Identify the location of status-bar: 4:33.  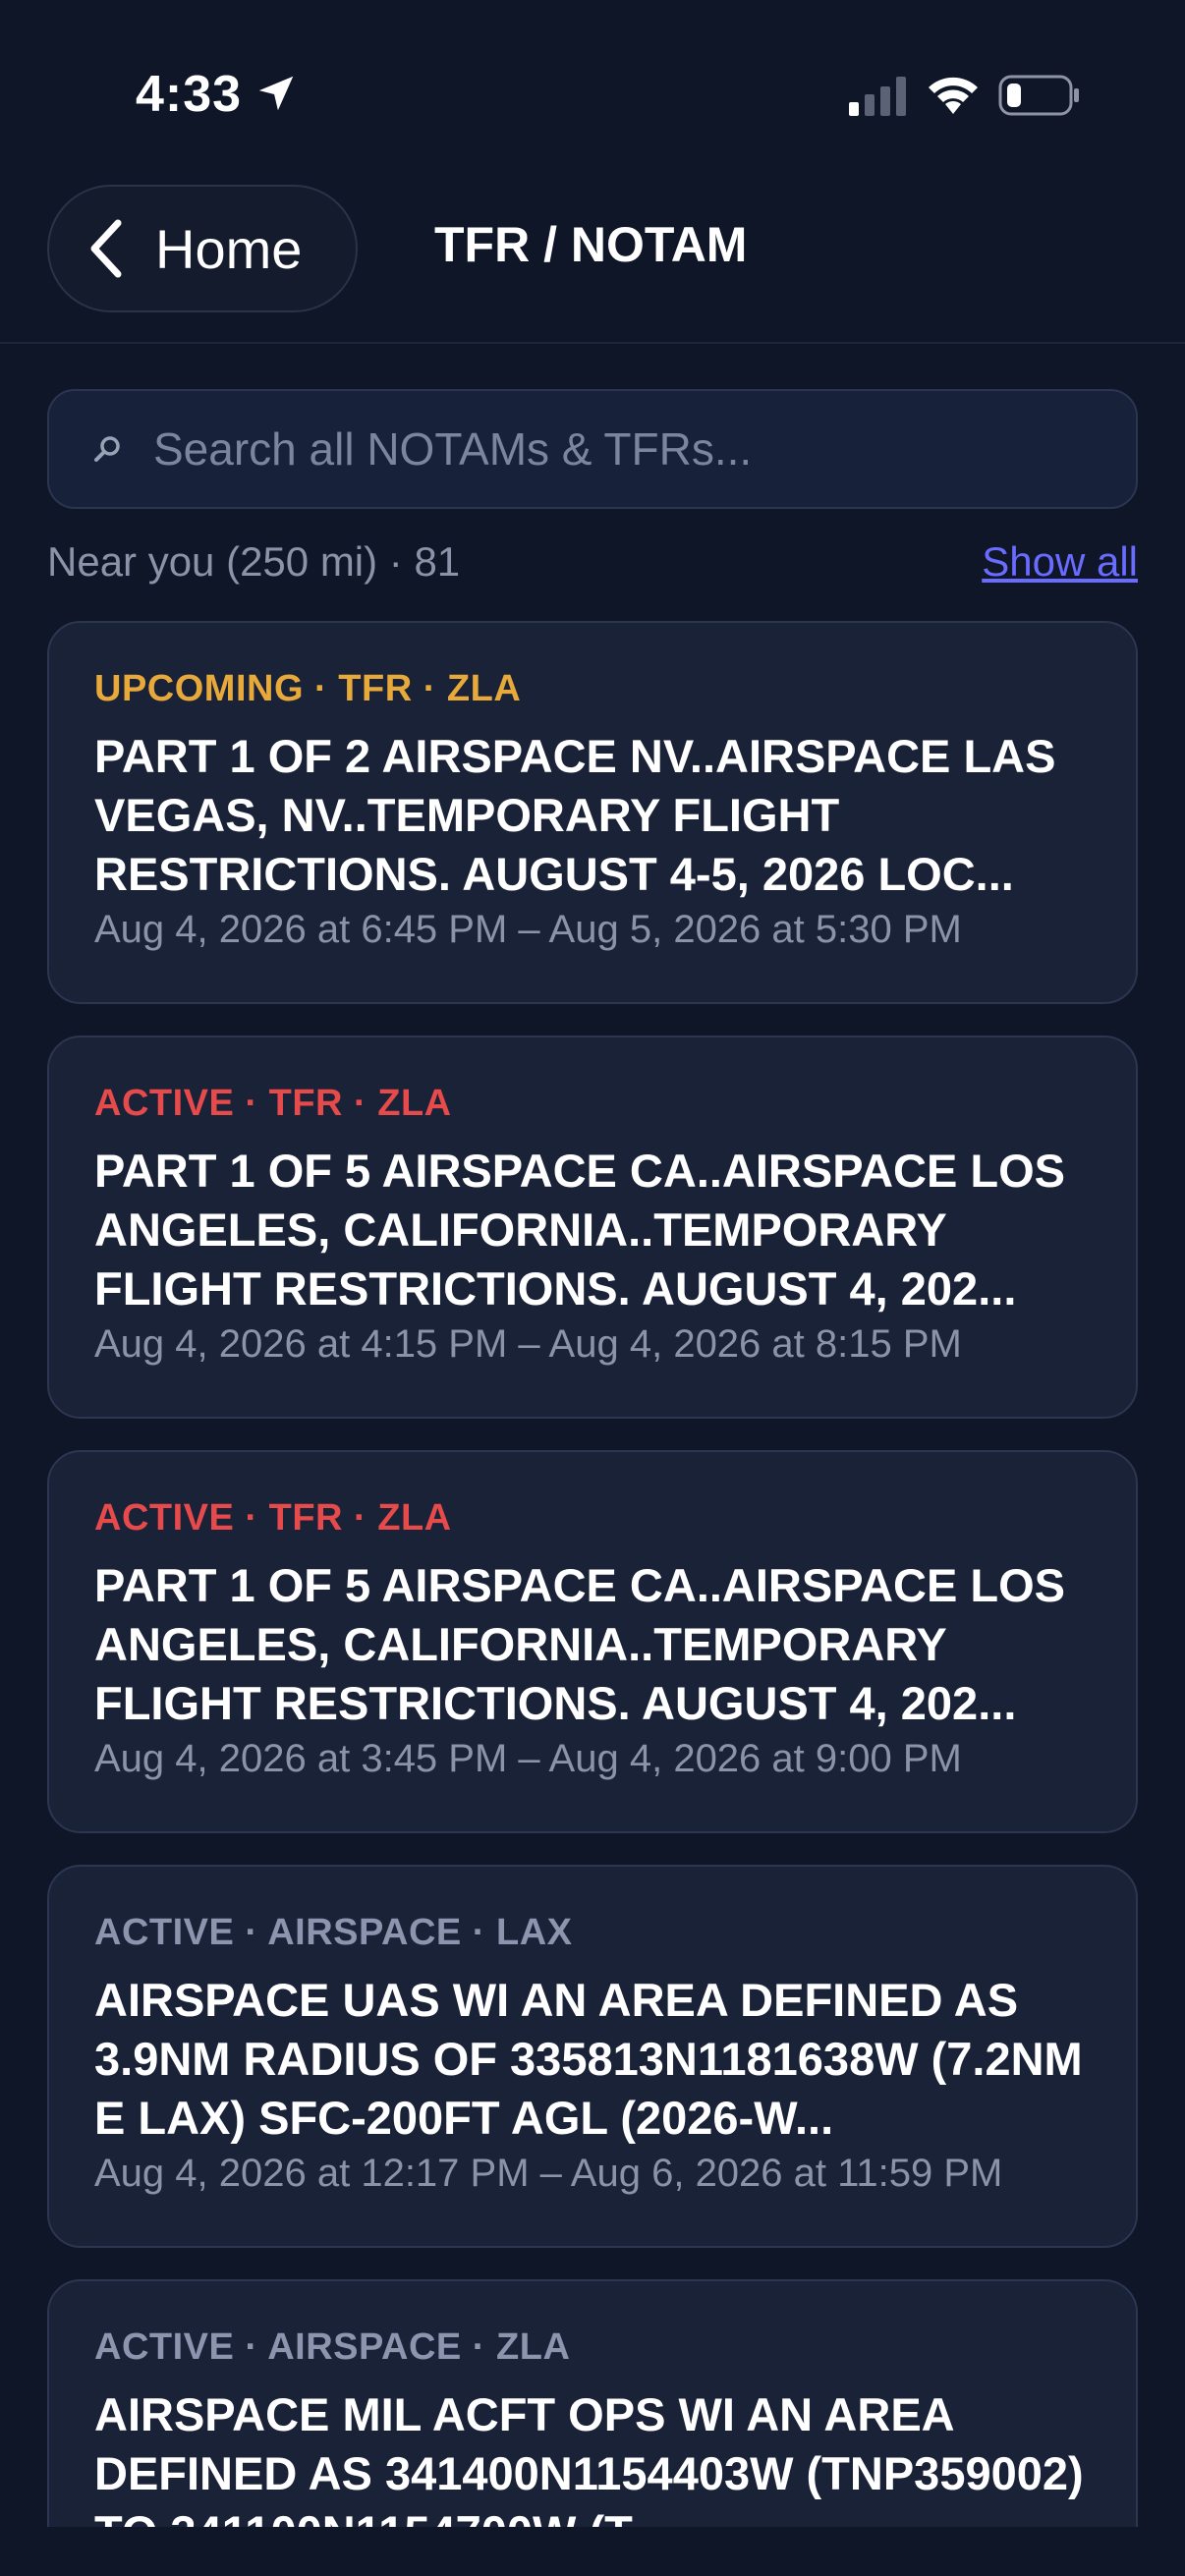
(592, 83).